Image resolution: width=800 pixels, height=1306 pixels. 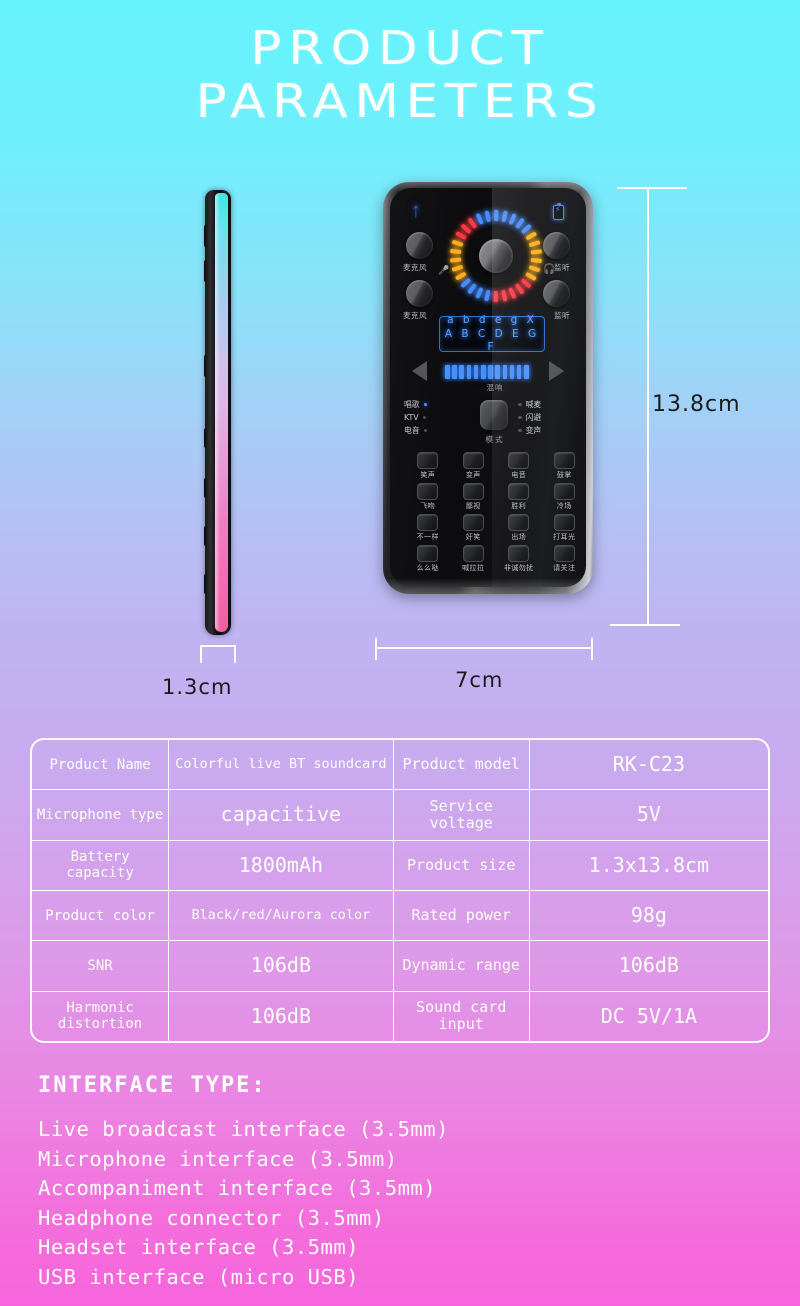 What do you see at coordinates (484, 648) in the screenshot?
I see `width-dim-line` at bounding box center [484, 648].